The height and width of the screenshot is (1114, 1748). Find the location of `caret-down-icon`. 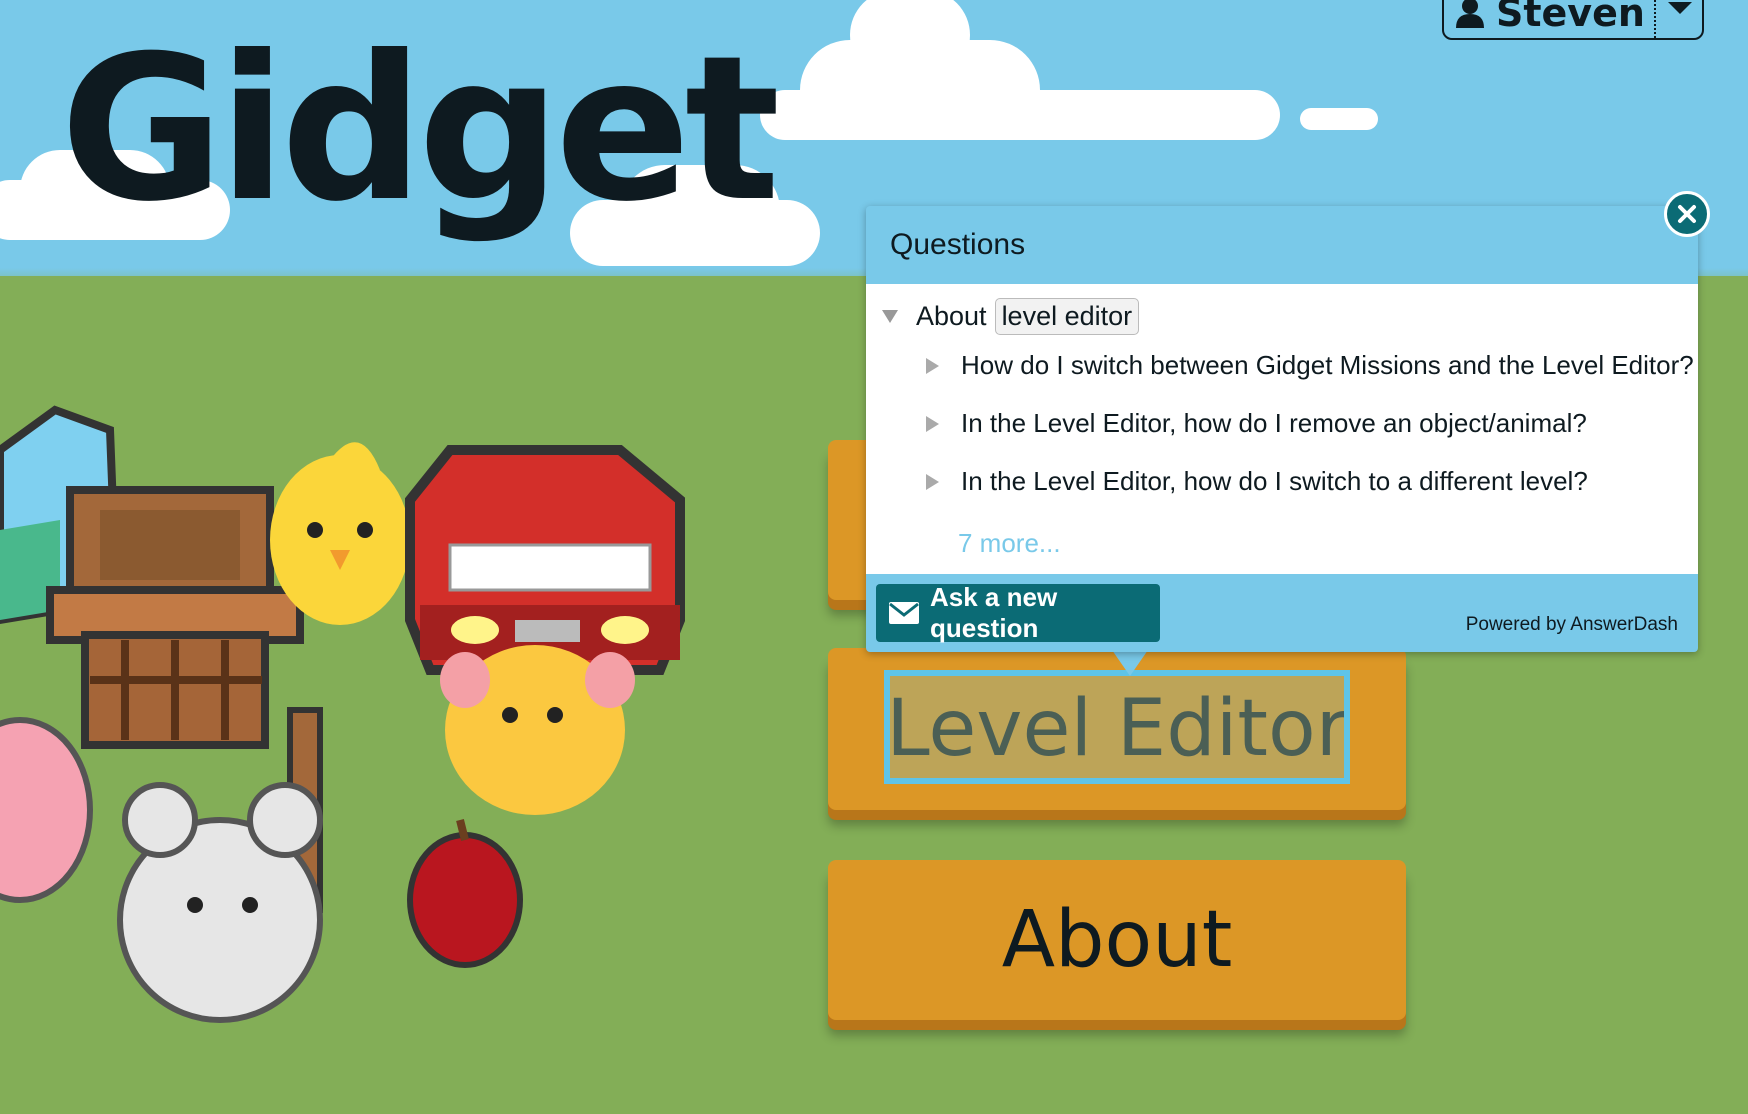

caret-down-icon is located at coordinates (1680, 8).